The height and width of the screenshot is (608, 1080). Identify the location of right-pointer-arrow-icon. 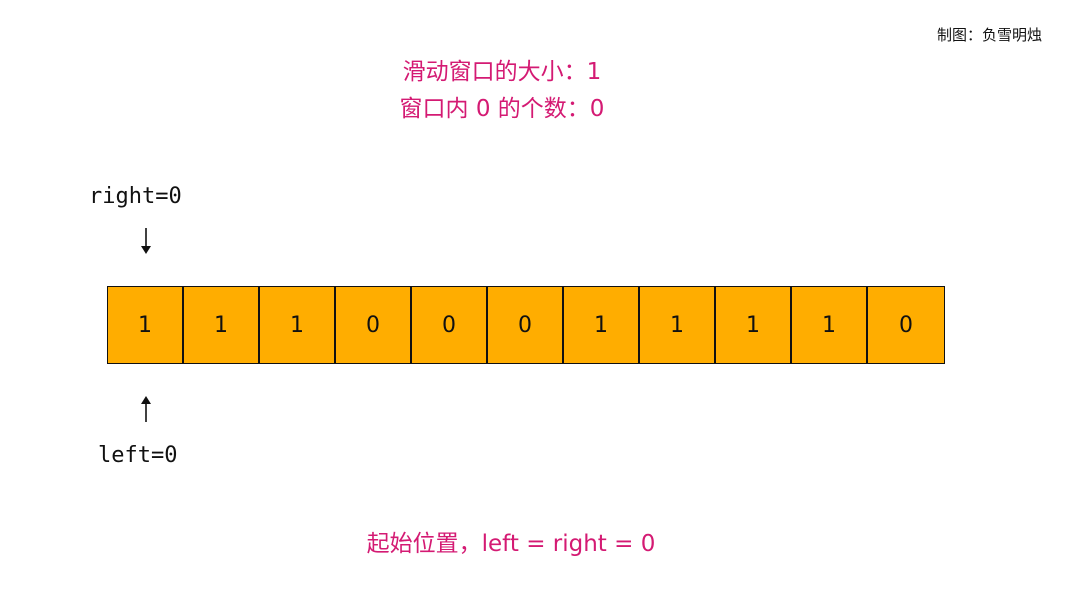
(146, 241).